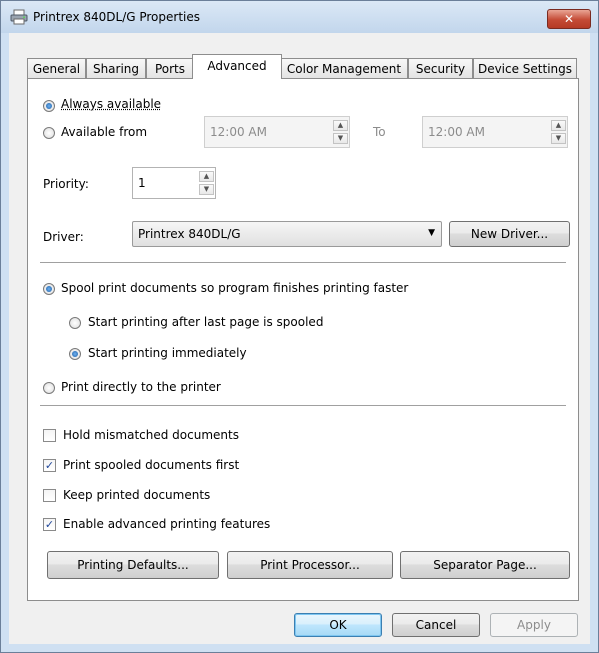 This screenshot has height=653, width=599. I want to click on tab-label: Color Management, so click(344, 69).